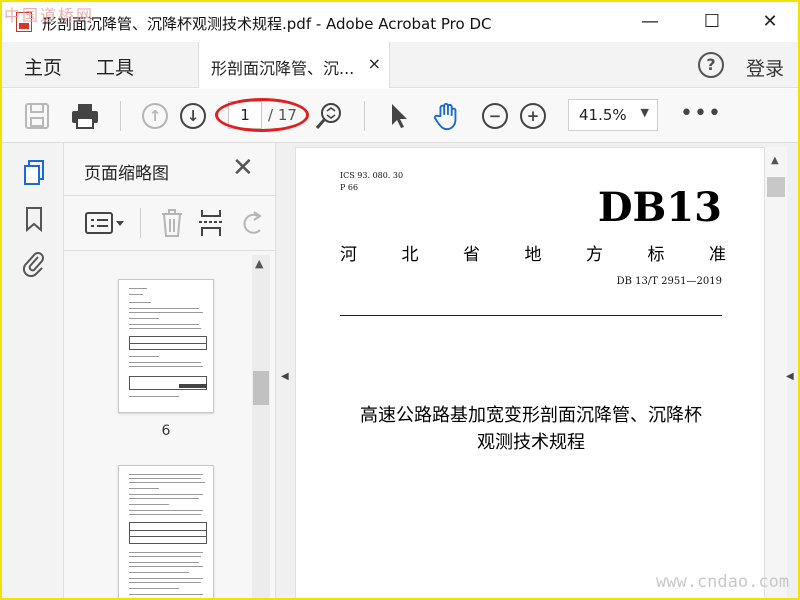 This screenshot has width=800, height=600. What do you see at coordinates (245, 115) in the screenshot?
I see `page-number-input: 1` at bounding box center [245, 115].